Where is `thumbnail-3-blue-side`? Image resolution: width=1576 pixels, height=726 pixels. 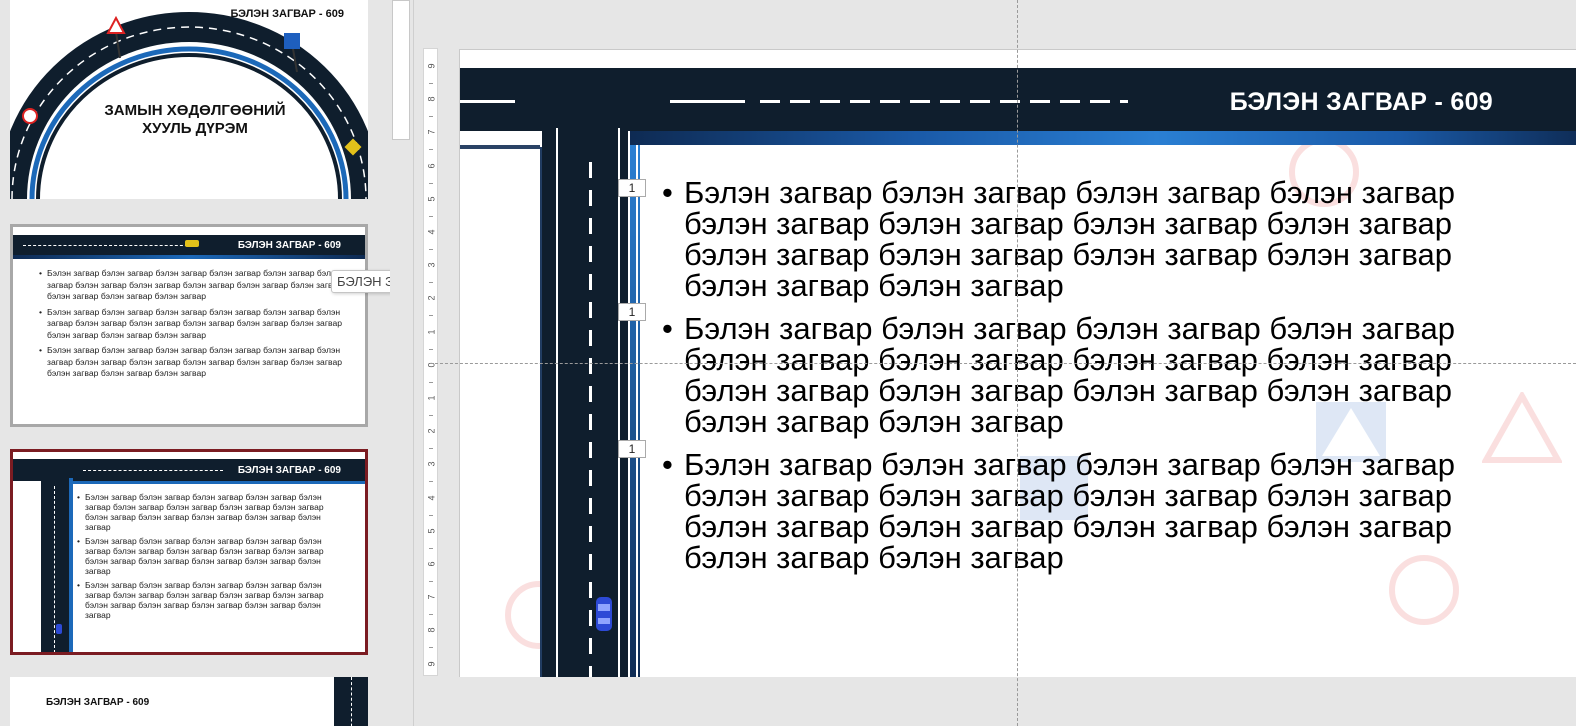 thumbnail-3-blue-side is located at coordinates (71, 565).